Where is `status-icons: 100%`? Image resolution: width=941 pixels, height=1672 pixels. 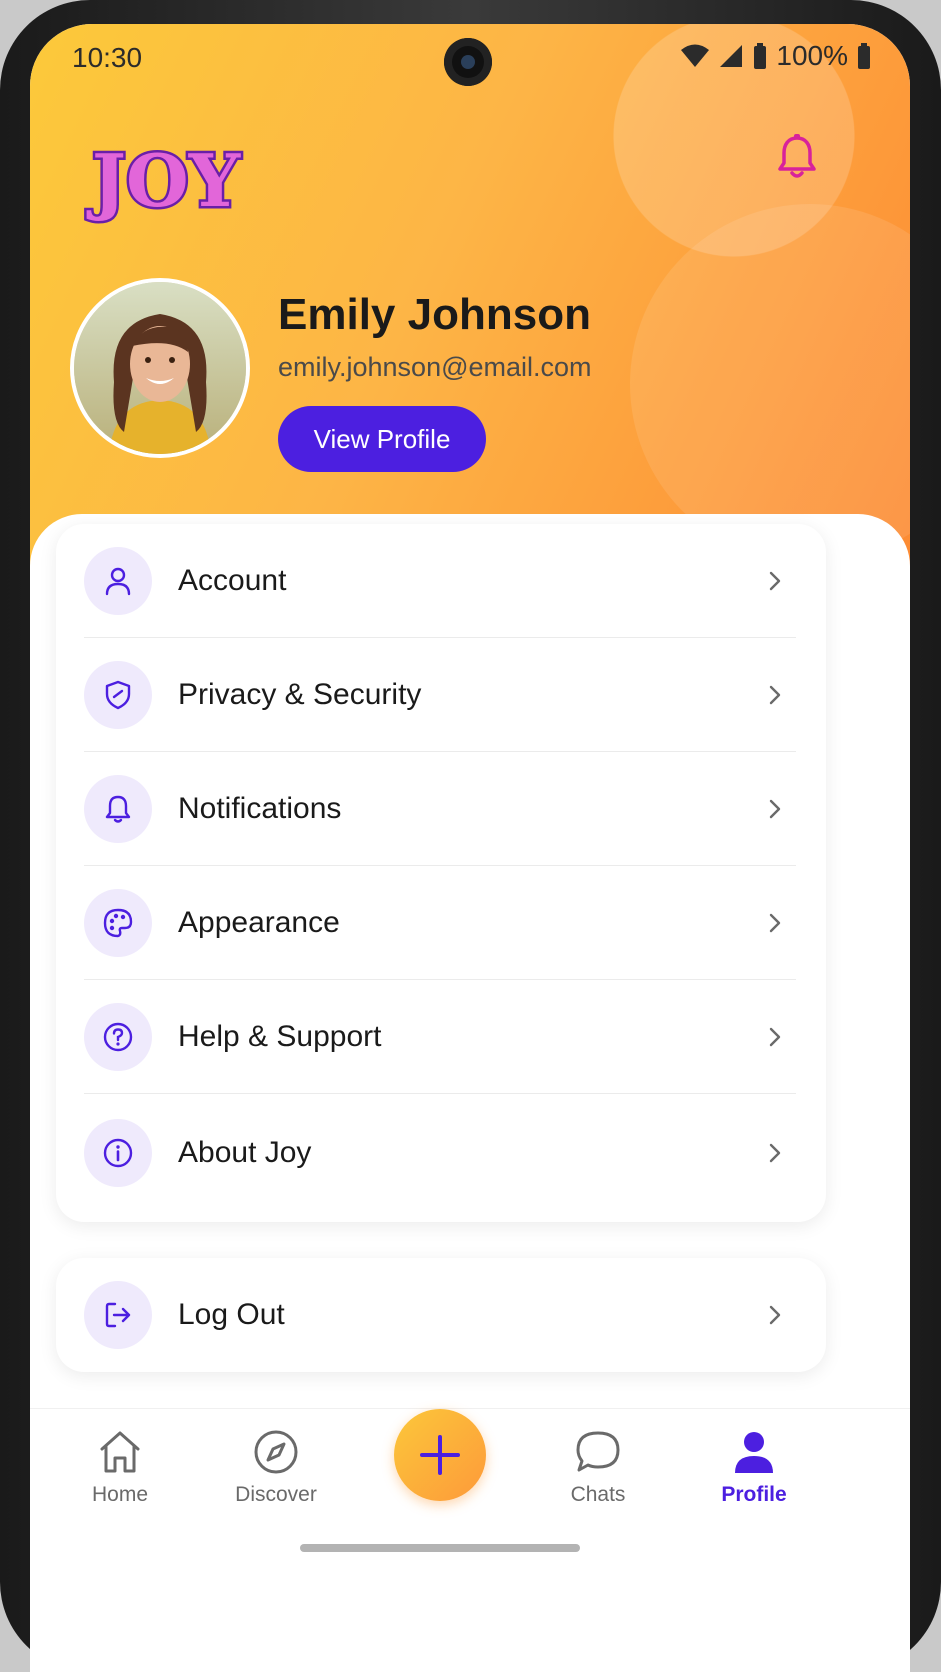
status-icons: 100% is located at coordinates (776, 56).